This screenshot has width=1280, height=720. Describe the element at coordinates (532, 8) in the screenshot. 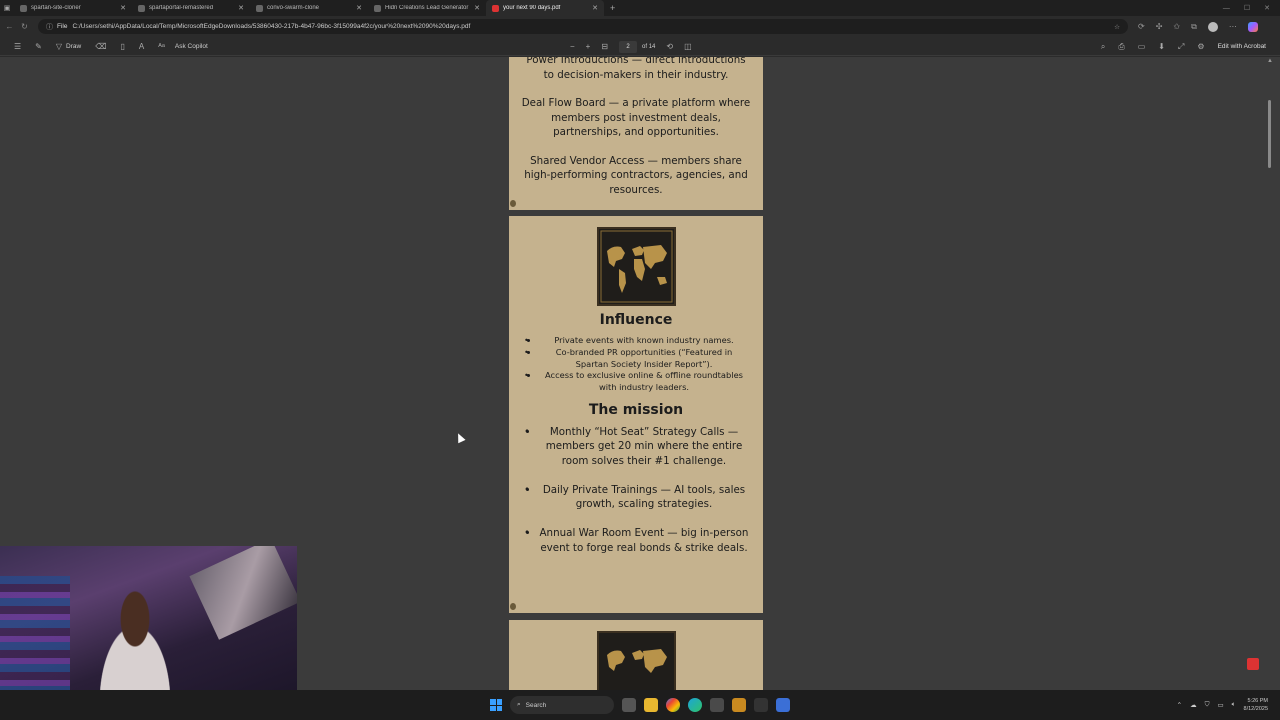

I see `tab-title: your next 90 days.pdf` at that location.